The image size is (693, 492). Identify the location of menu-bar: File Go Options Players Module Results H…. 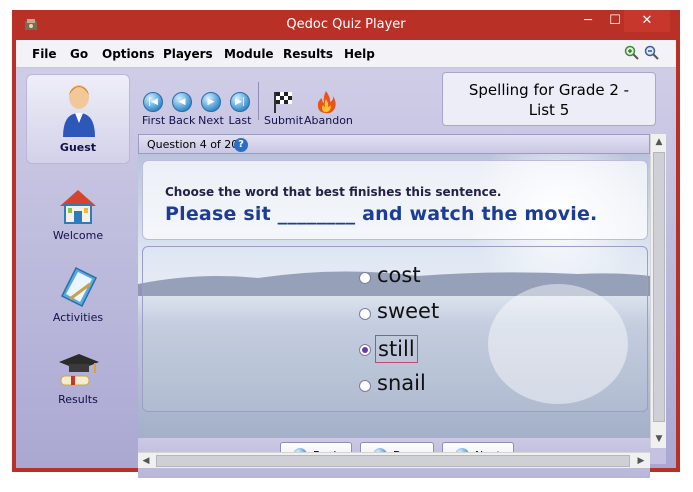
(346, 54).